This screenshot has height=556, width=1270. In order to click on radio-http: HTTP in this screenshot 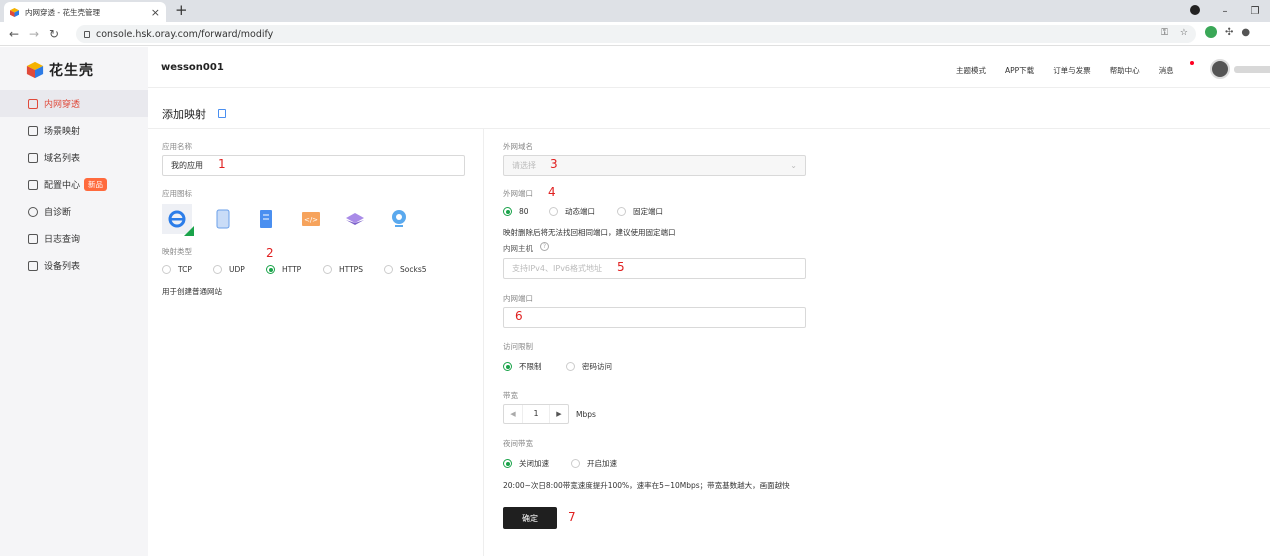, I will do `click(294, 269)`.